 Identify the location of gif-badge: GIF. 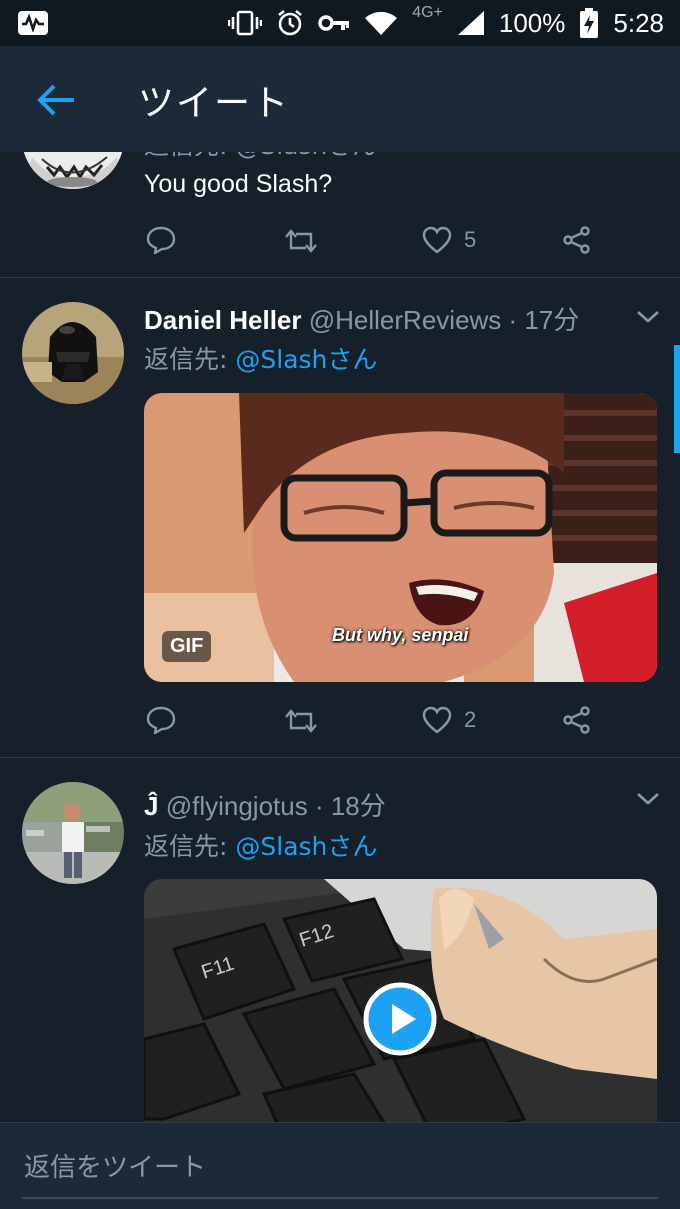
(187, 646).